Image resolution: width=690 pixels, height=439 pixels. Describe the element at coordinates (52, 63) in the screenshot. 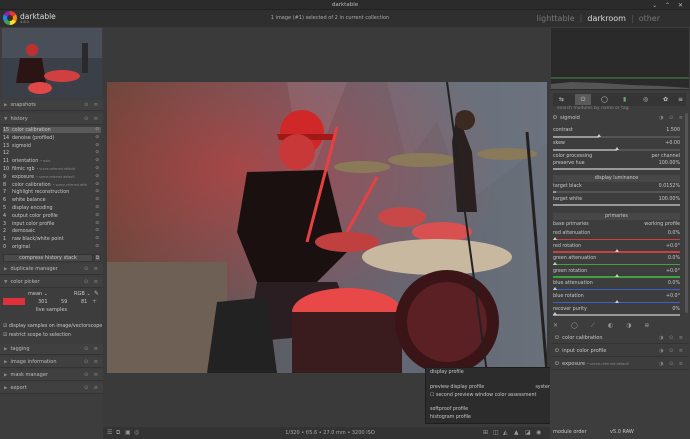

I see `navigation-thumbnail` at that location.